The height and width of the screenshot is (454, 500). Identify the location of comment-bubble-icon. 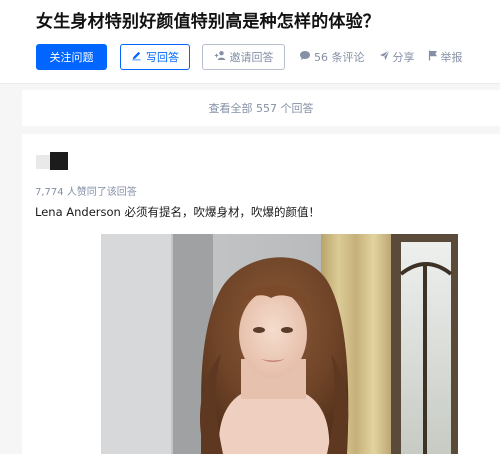
(305, 57).